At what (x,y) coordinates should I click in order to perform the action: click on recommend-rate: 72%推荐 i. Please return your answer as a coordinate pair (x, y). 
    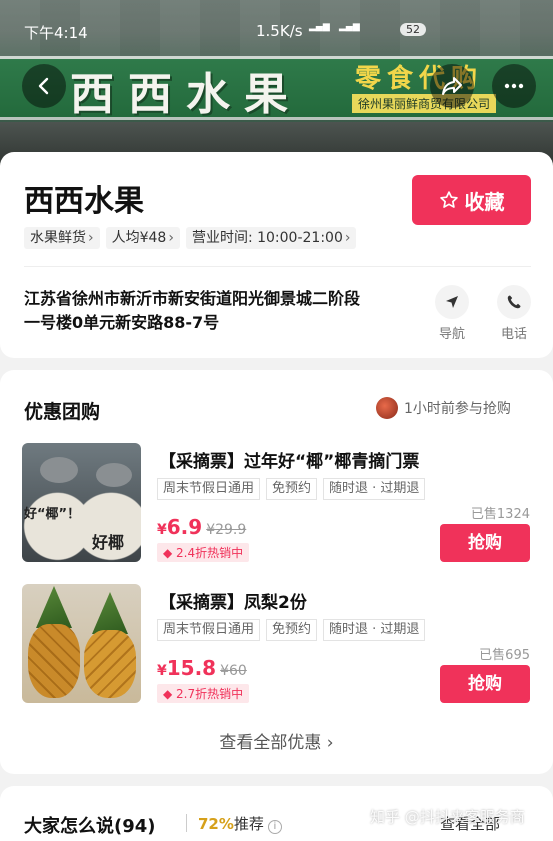
    Looking at the image, I should click on (240, 823).